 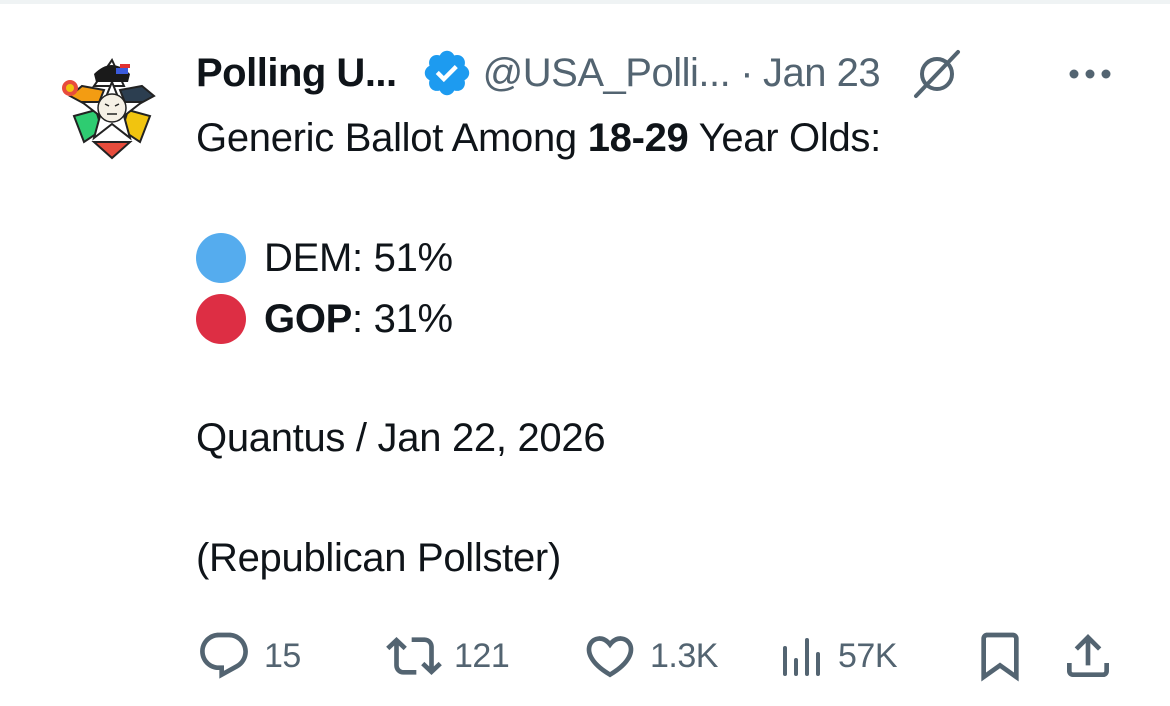 I want to click on like-button: 1.3K, so click(x=650, y=656).